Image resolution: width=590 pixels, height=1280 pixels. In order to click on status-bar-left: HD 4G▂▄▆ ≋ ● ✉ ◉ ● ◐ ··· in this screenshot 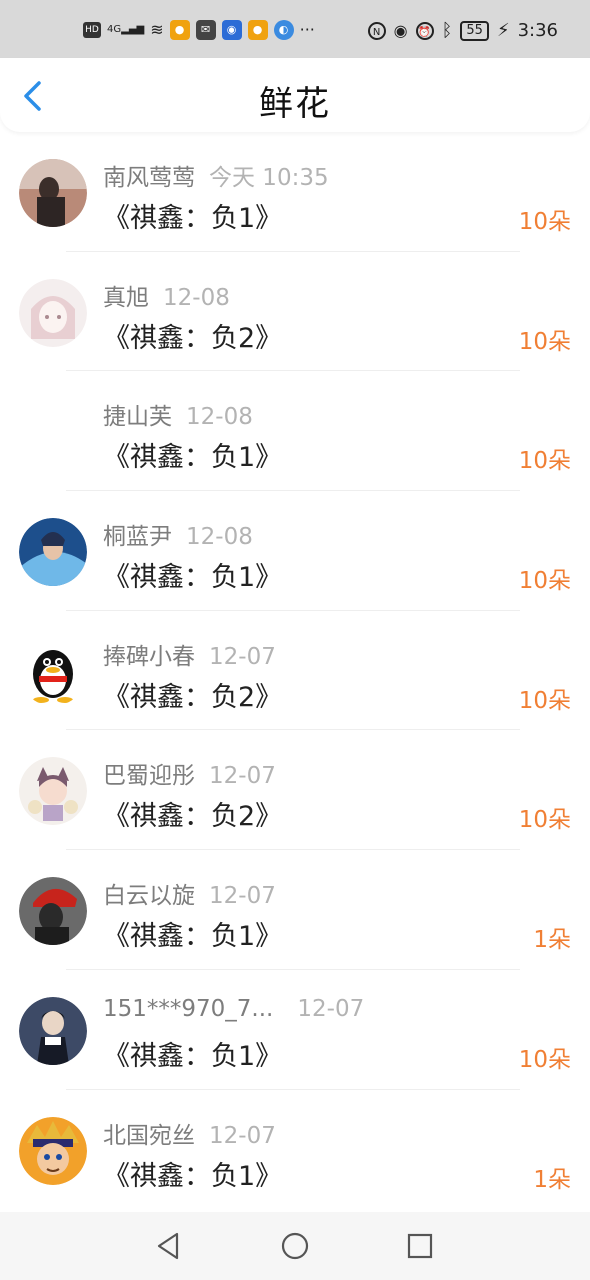, I will do `click(199, 30)`.